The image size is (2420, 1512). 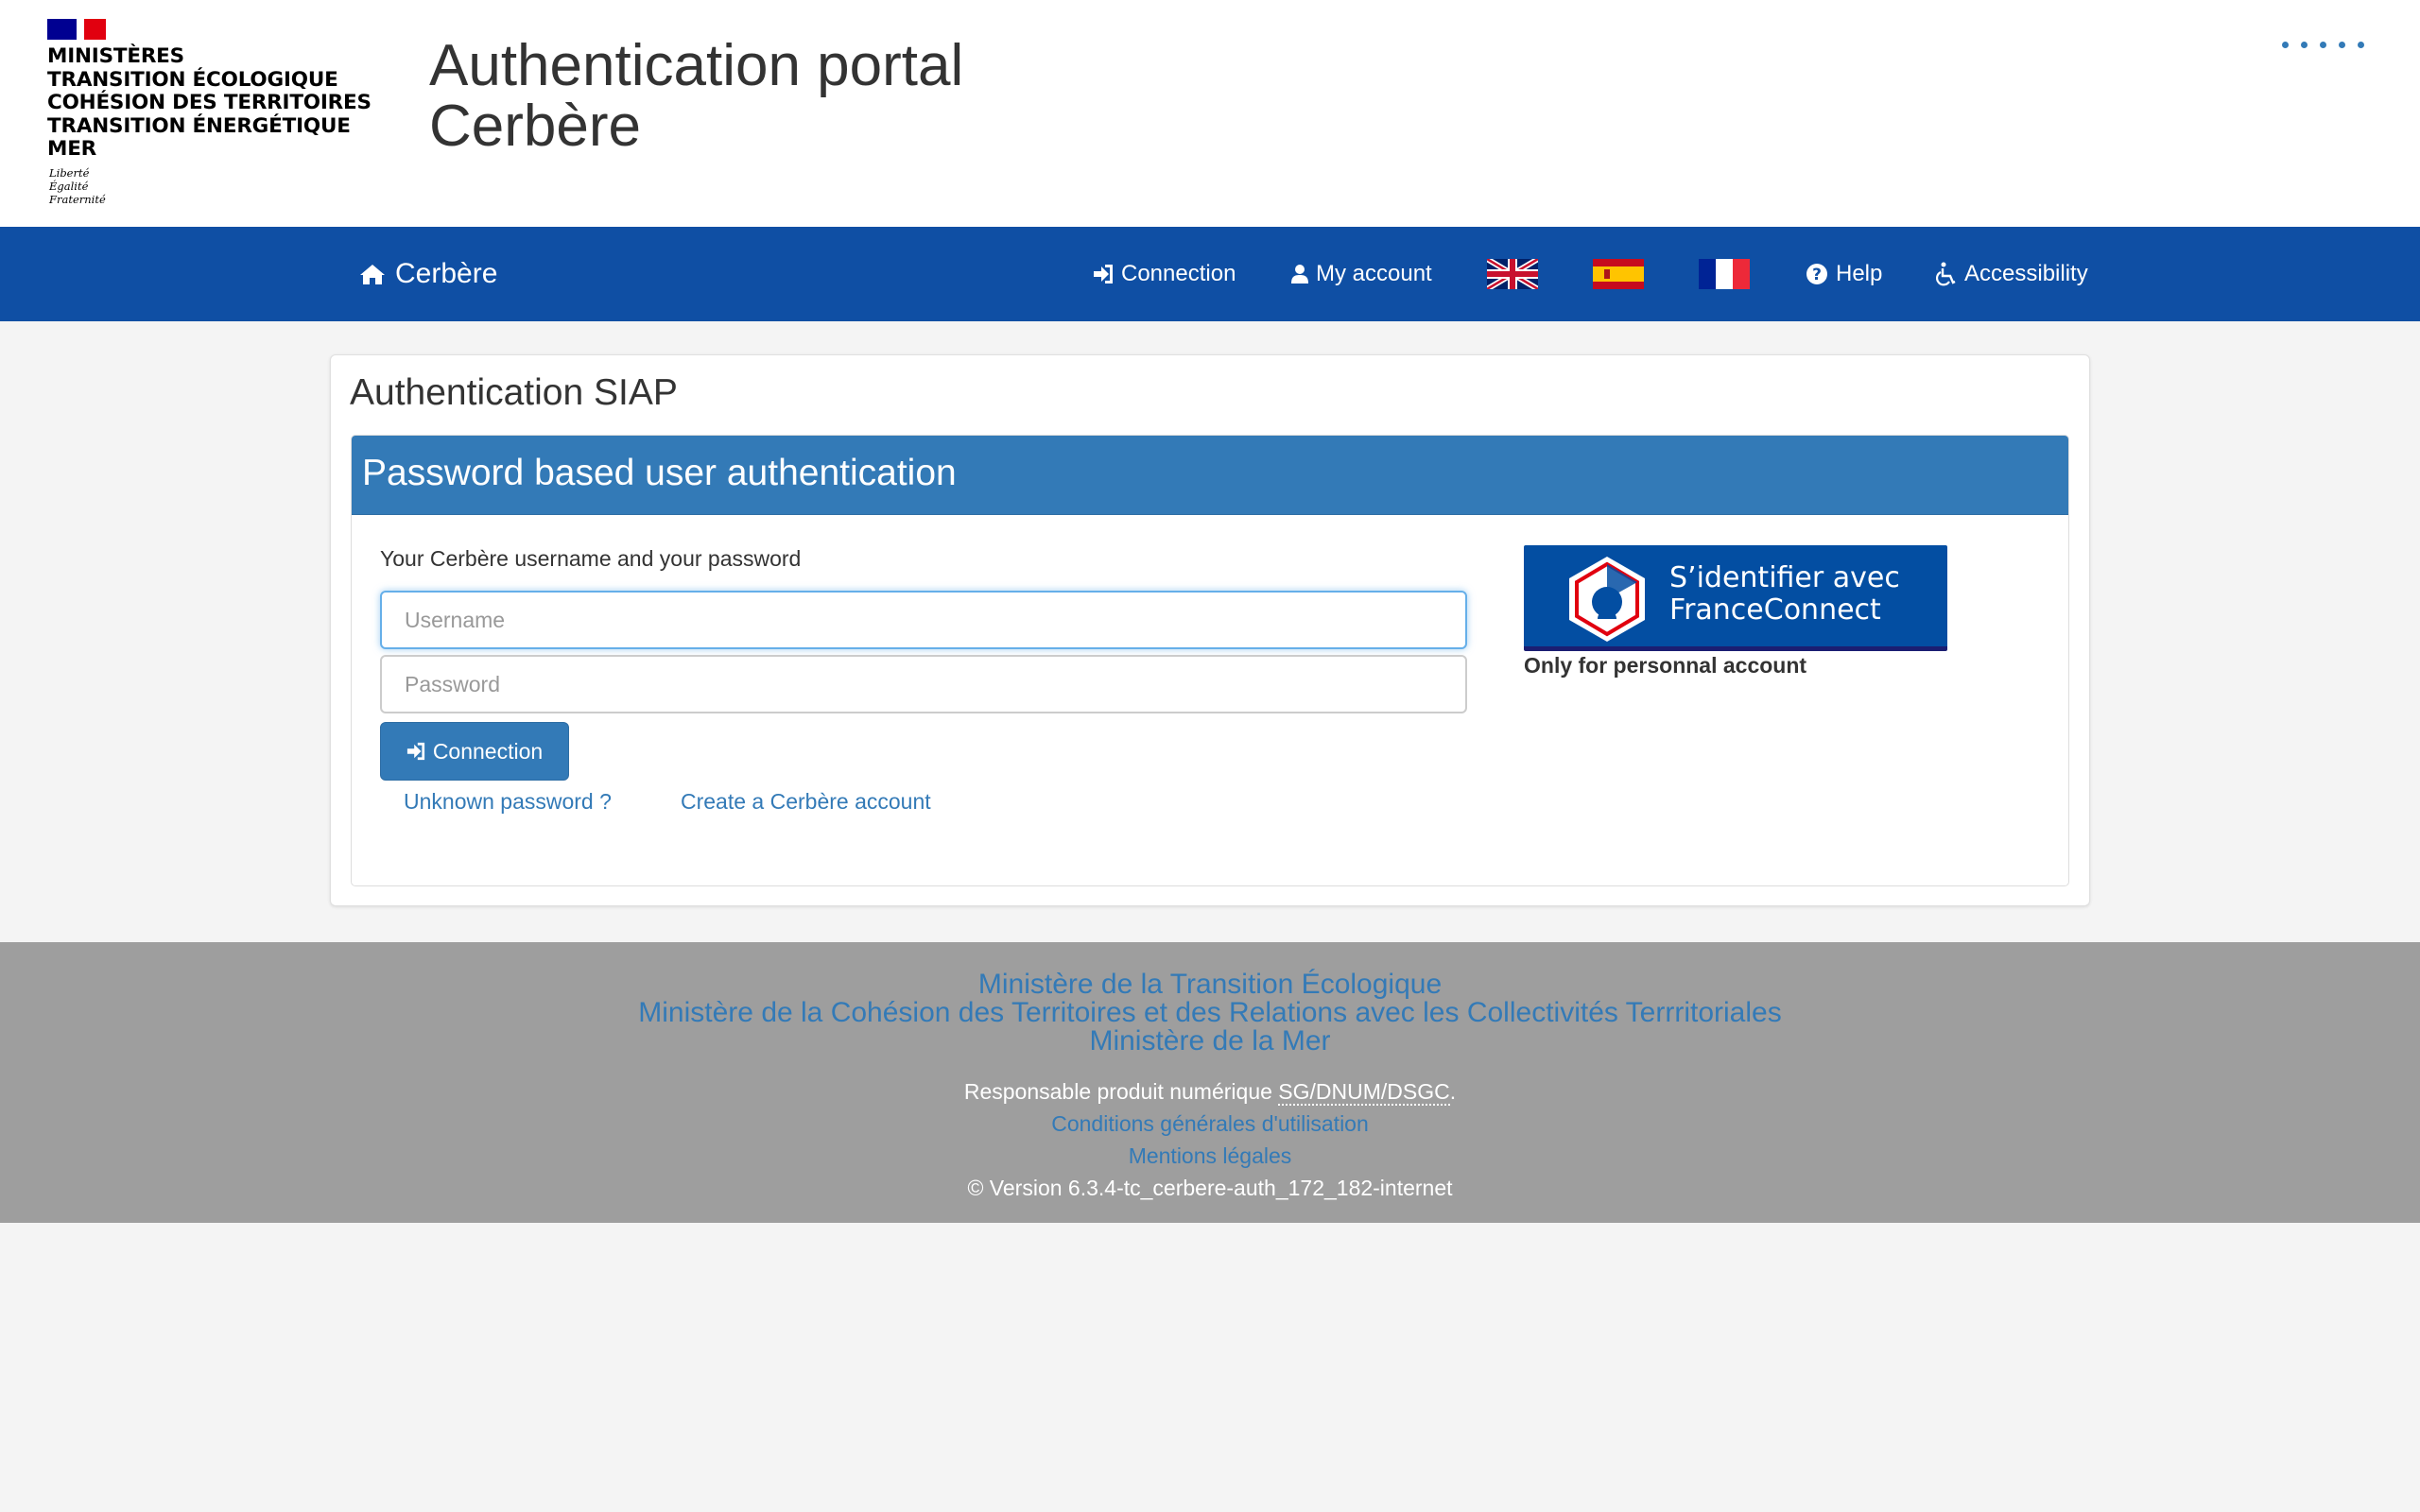 What do you see at coordinates (696, 96) in the screenshot?
I see `page-title: Authentication portal Cerbère` at bounding box center [696, 96].